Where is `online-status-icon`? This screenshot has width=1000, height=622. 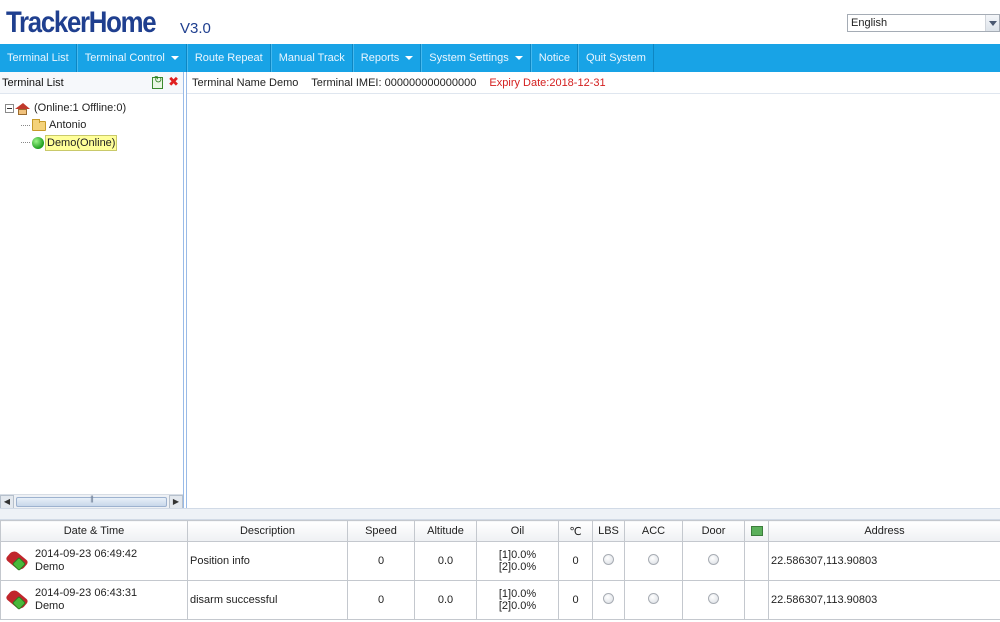 online-status-icon is located at coordinates (38, 142).